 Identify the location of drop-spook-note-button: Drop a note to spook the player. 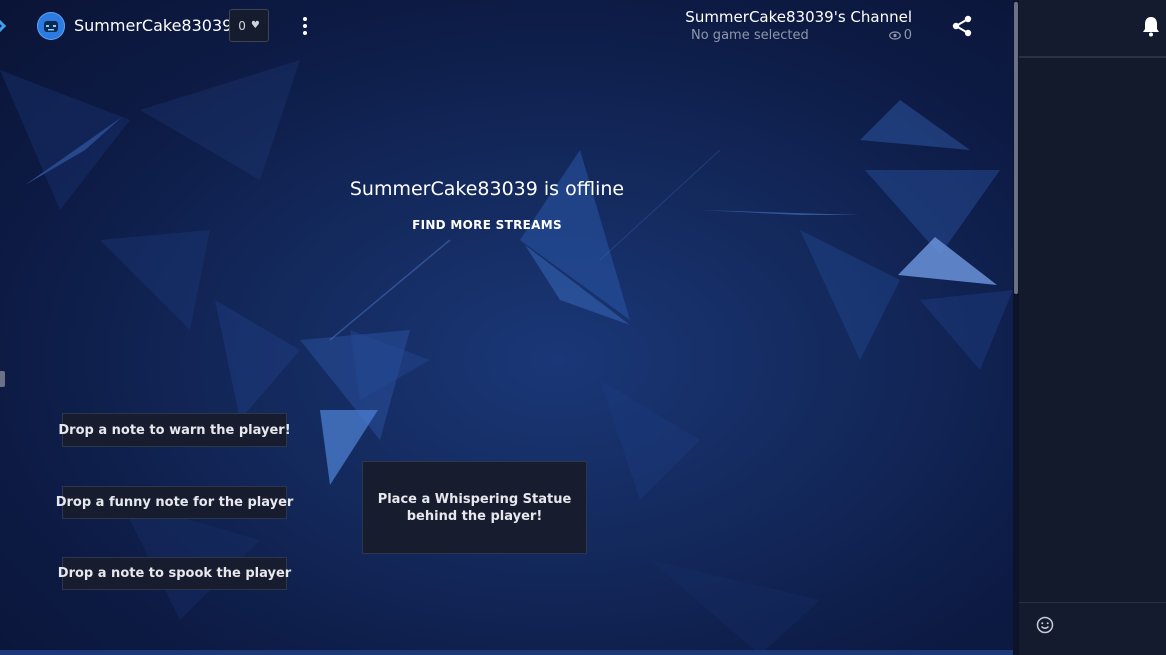
(174, 573).